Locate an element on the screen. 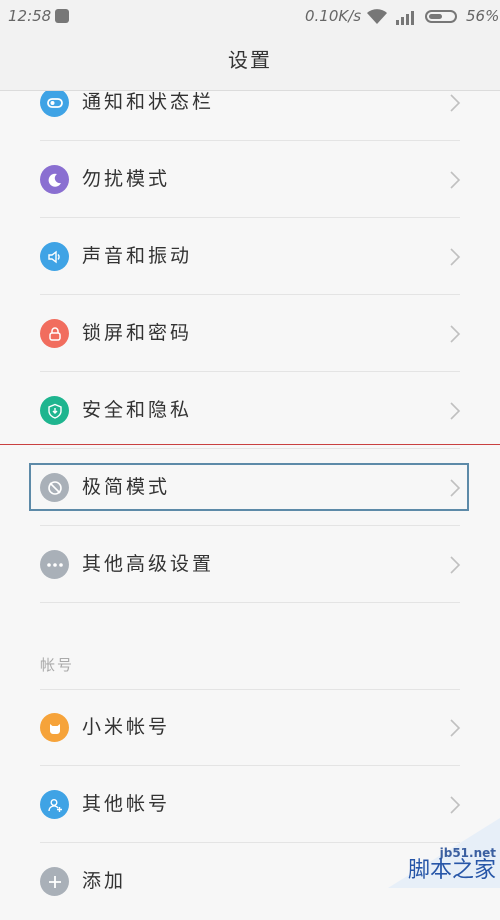  settings-item-security-privacy: 安全和隐私 is located at coordinates (250, 410).